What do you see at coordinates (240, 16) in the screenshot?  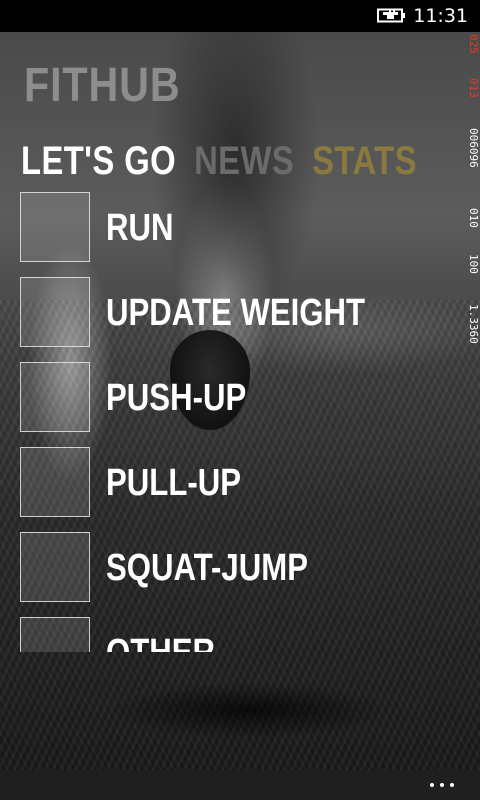 I see `status-bar: 11:31` at bounding box center [240, 16].